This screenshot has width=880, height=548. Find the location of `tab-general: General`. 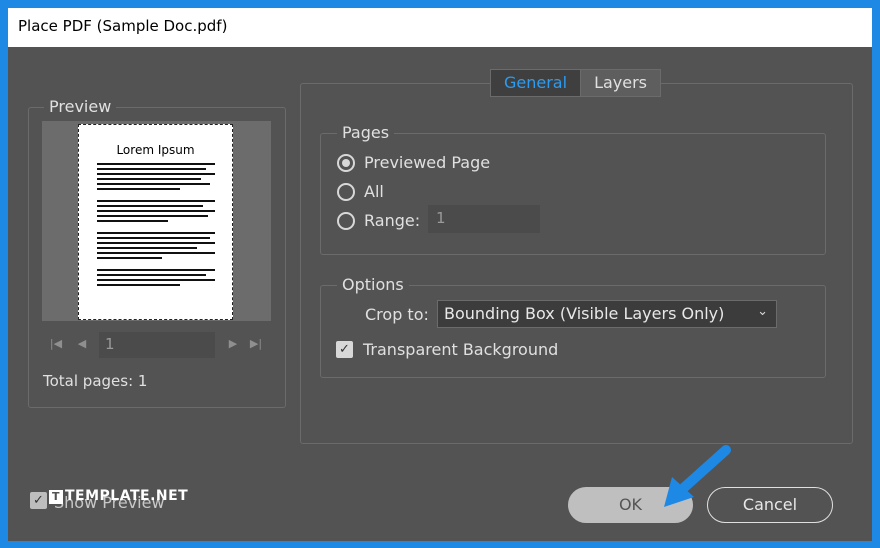

tab-general: General is located at coordinates (536, 83).